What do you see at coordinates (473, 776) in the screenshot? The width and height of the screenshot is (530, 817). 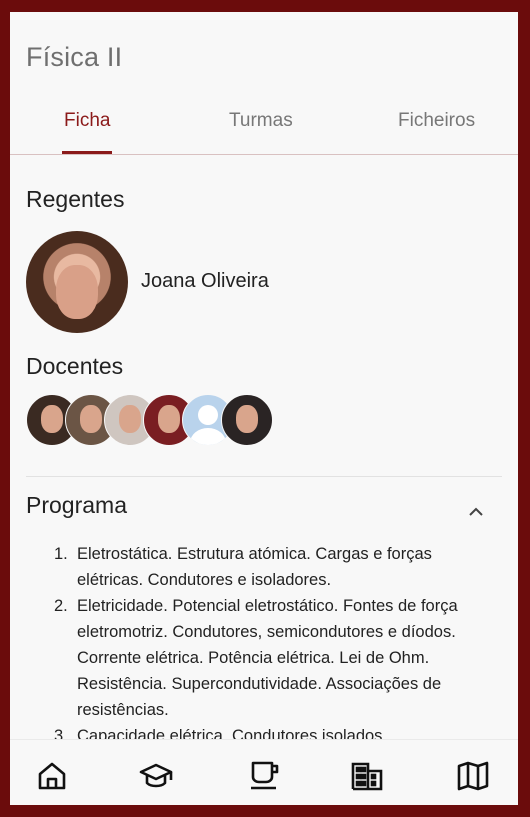 I see `map-icon` at bounding box center [473, 776].